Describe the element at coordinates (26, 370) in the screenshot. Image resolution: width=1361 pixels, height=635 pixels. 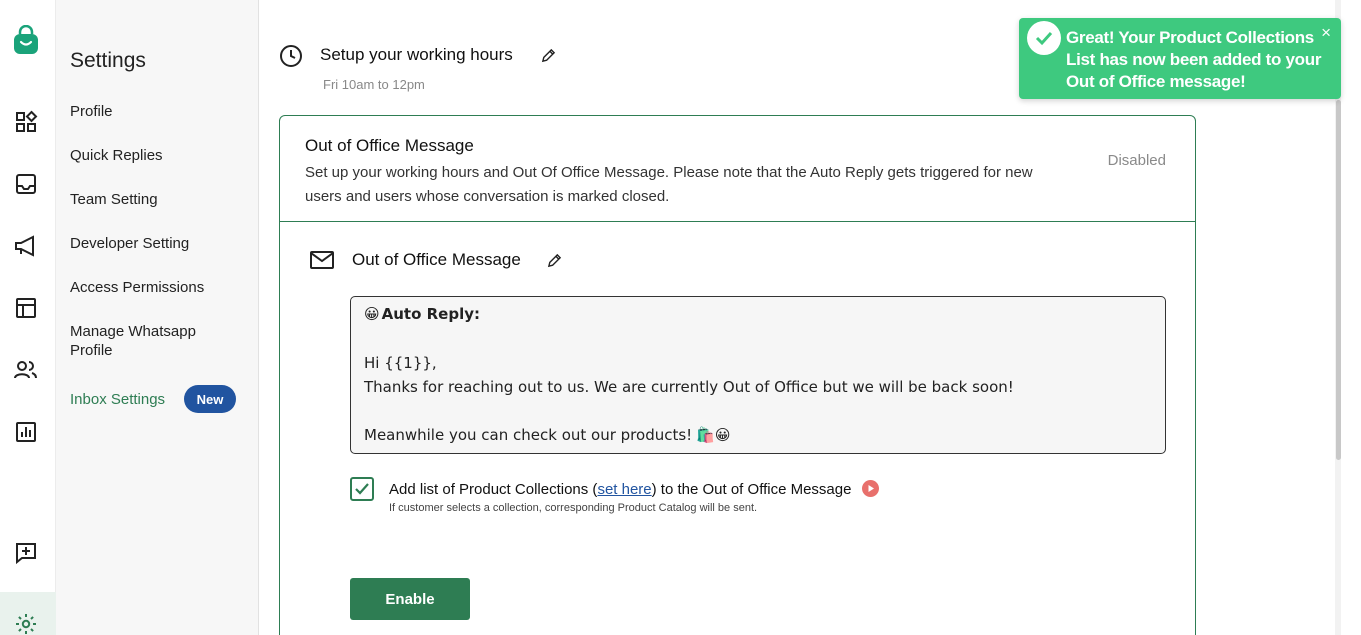
I see `contacts-icon` at that location.